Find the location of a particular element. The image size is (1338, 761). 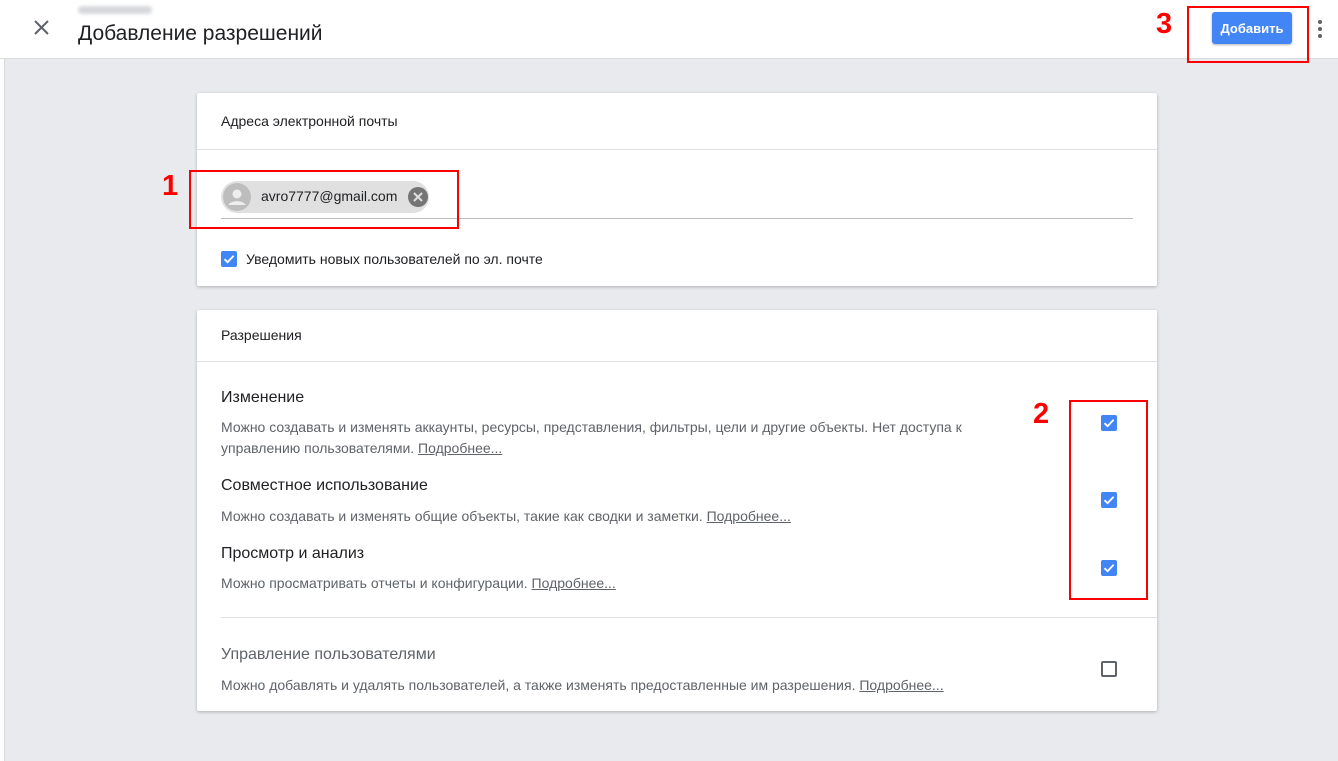

left-edge is located at coordinates (2, 380).